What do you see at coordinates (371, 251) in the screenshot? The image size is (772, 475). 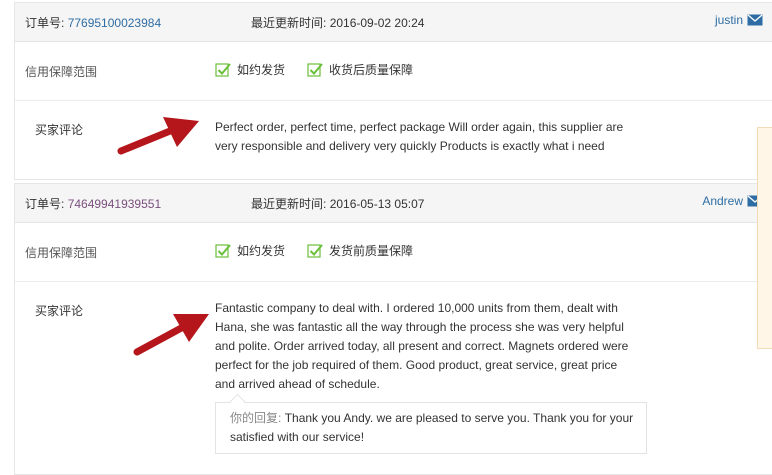 I see `guarantee-text: 发货前质量保障` at bounding box center [371, 251].